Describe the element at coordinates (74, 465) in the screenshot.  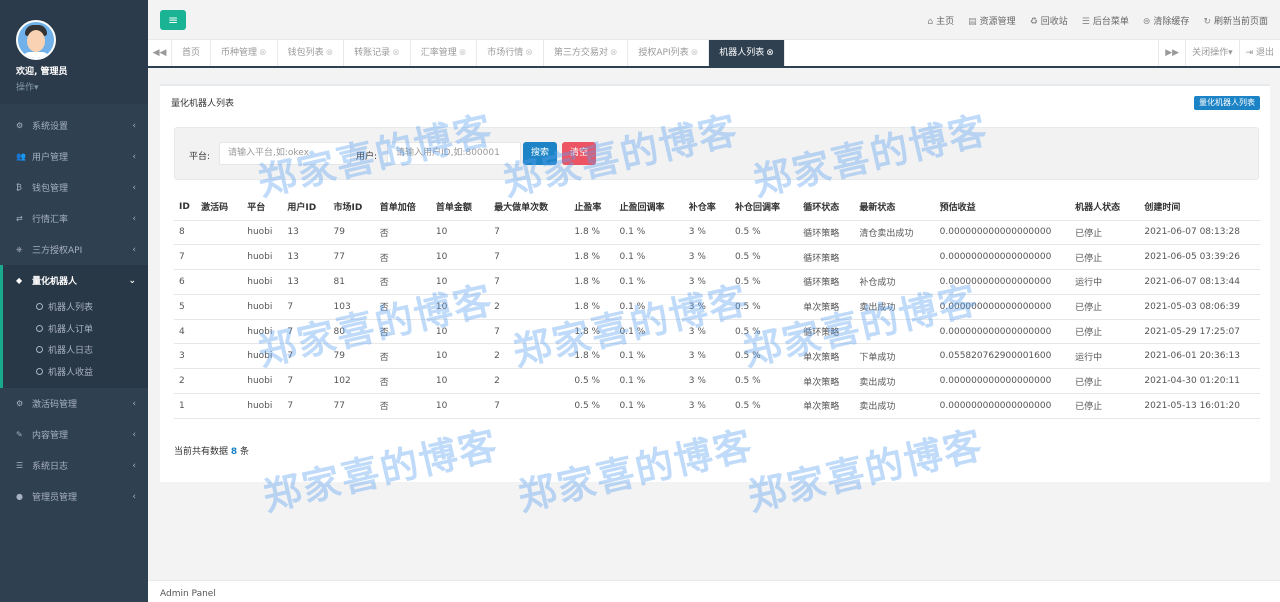
I see `sidebar-item-system-logs: ☰ 系统日志 ‹` at that location.